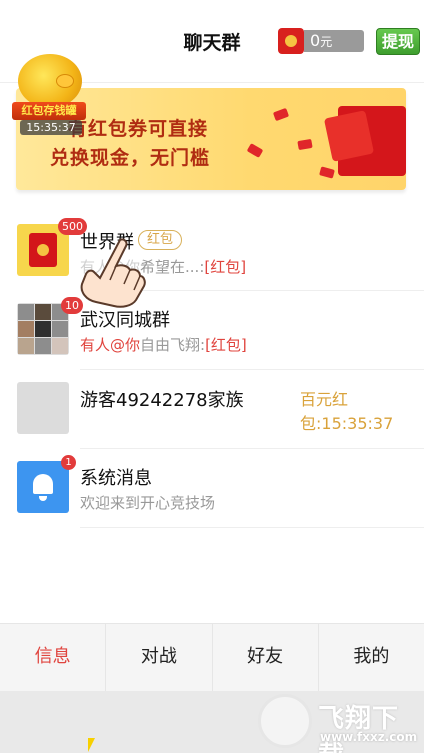  Describe the element at coordinates (252, 527) in the screenshot. I see `row-divider` at that location.